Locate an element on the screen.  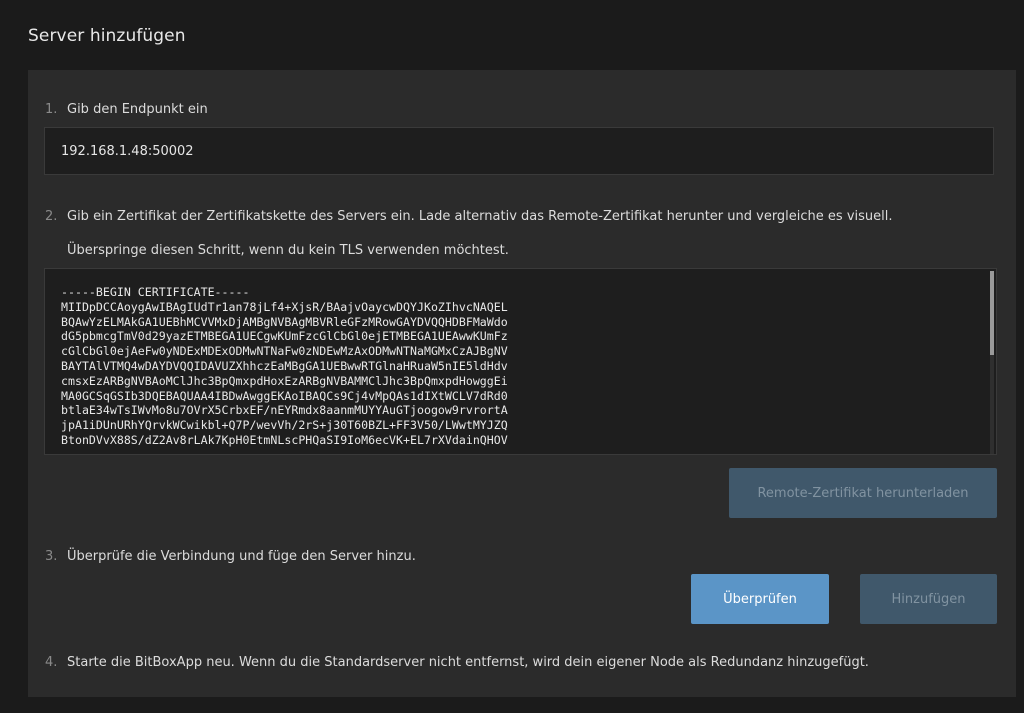
scrollbar-thumb is located at coordinates (992, 313).